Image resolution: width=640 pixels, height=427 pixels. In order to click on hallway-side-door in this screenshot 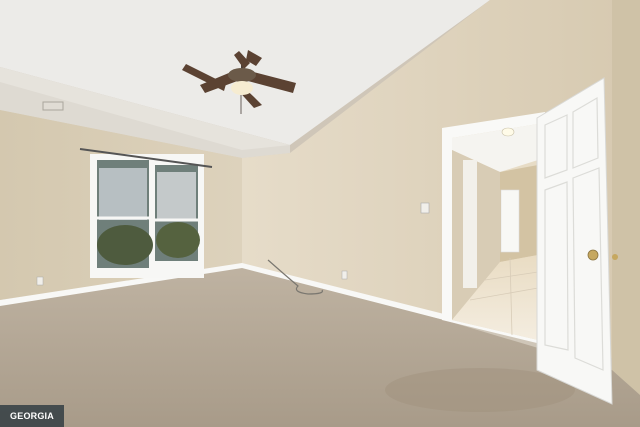, I will do `click(470, 224)`.